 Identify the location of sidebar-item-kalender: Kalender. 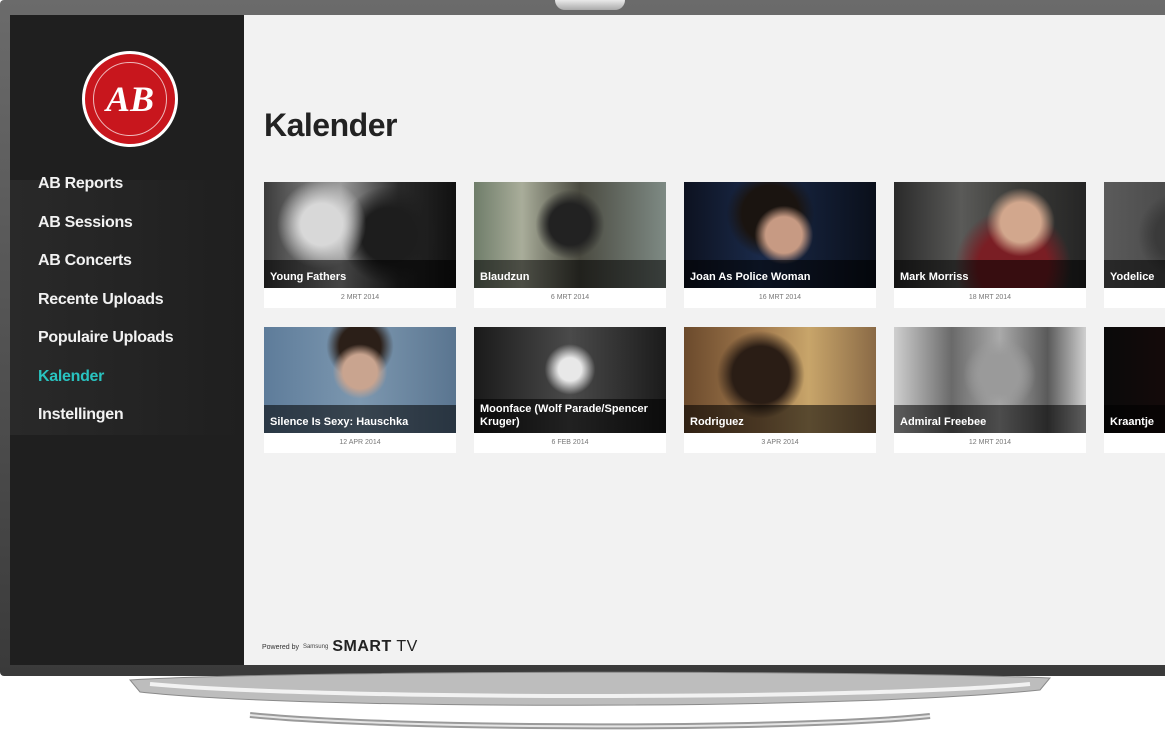
(105, 377).